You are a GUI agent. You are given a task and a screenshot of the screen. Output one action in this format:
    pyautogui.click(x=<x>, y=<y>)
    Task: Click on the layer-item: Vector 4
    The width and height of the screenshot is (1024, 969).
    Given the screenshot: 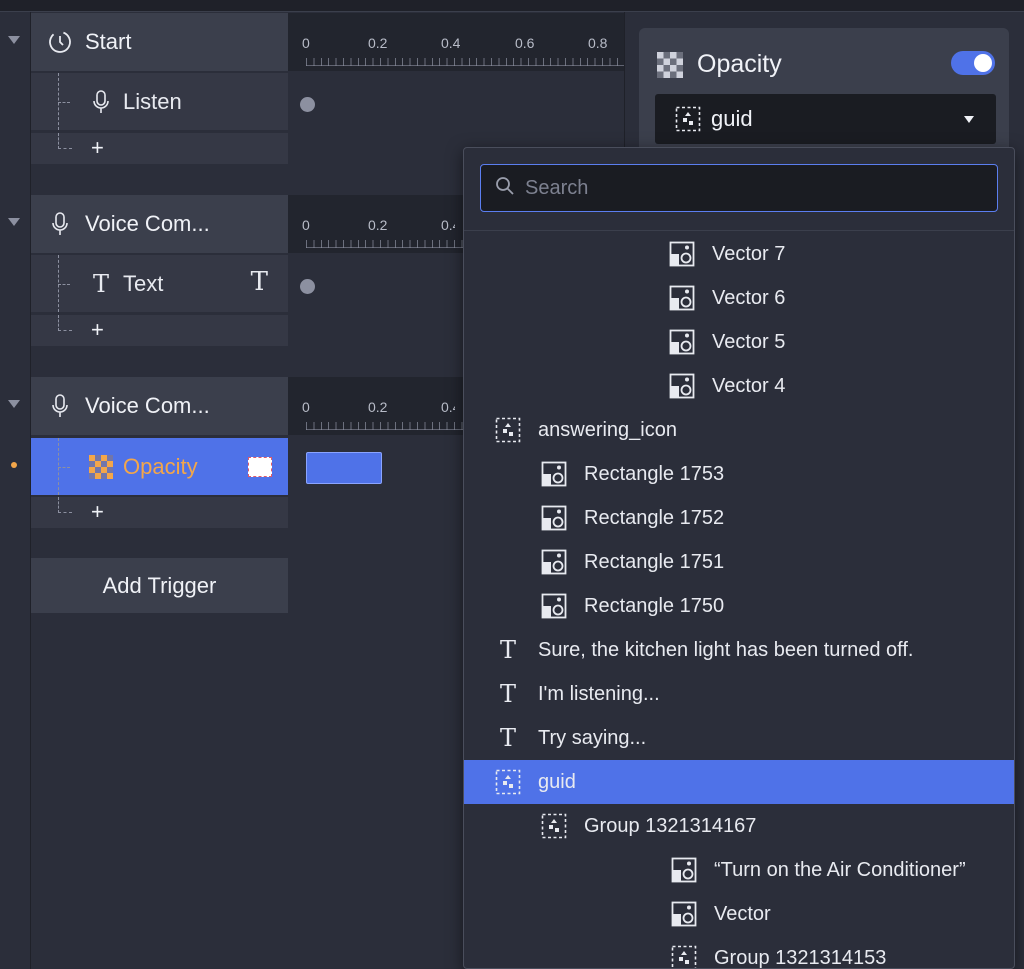 What is the action you would take?
    pyautogui.click(x=739, y=386)
    